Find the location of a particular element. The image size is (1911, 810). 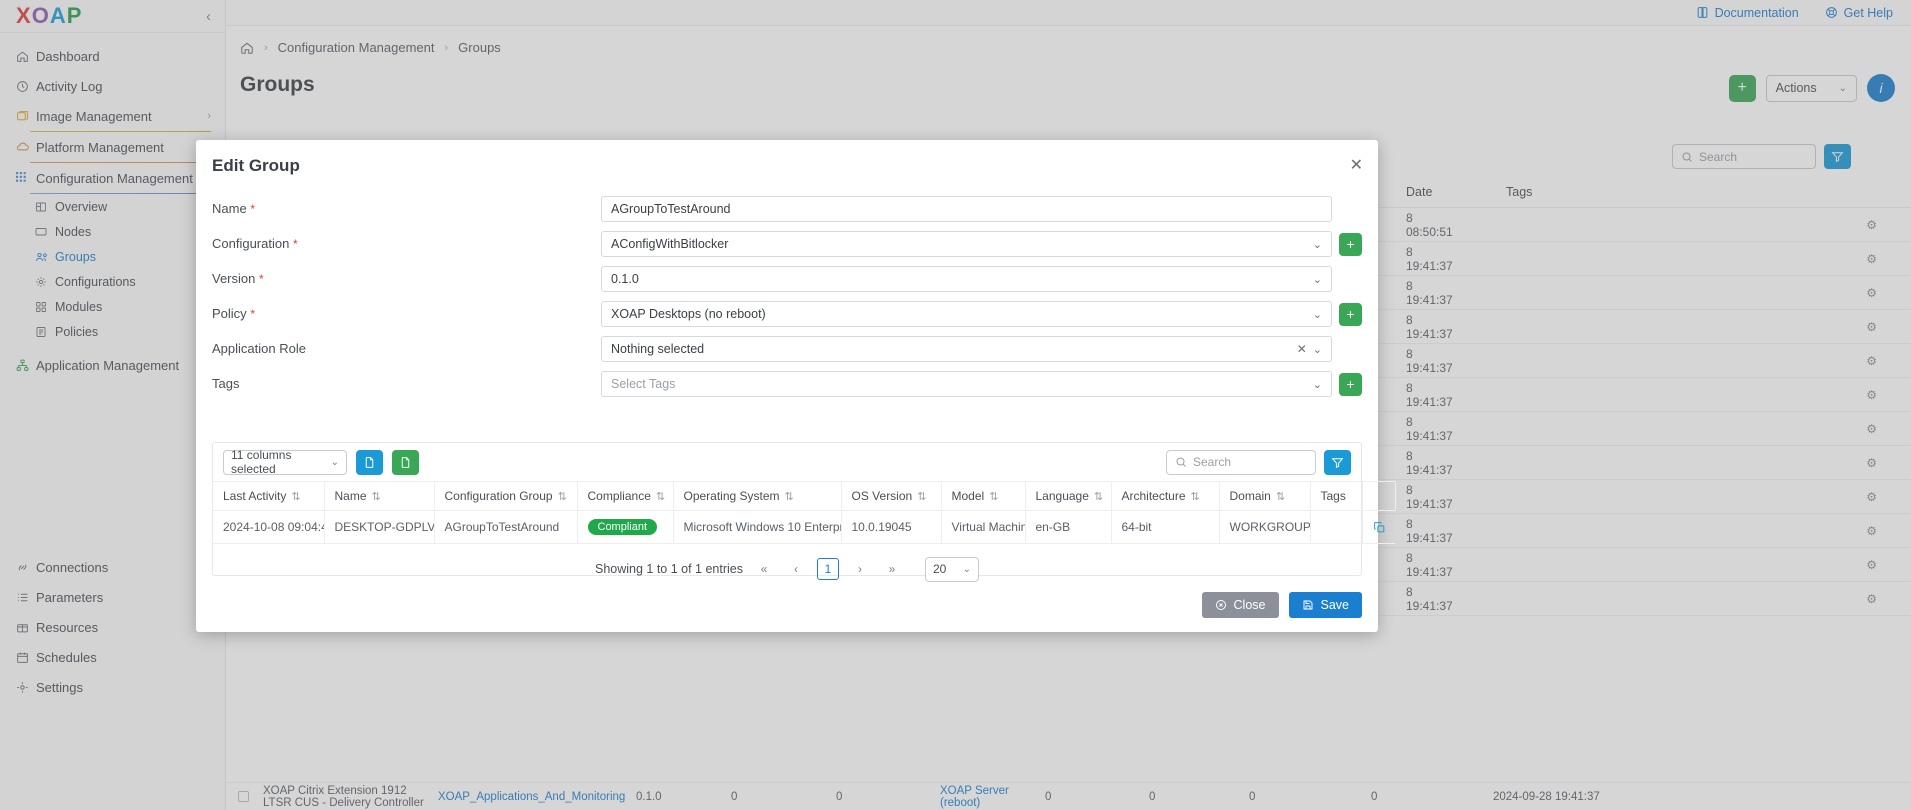

column-header-operating-system: Operating System ⇅ is located at coordinates (757, 496).